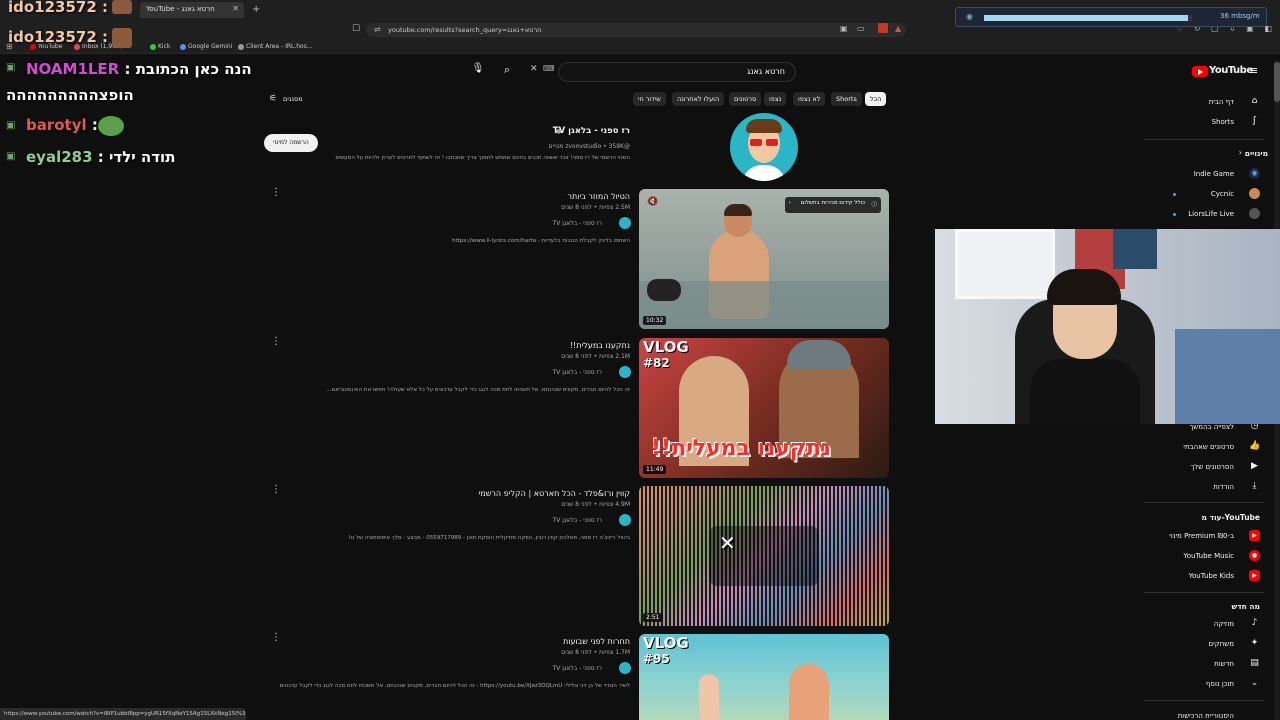 The height and width of the screenshot is (720, 1280). I want to click on your-videos-icon: ▶, so click(1254, 466).